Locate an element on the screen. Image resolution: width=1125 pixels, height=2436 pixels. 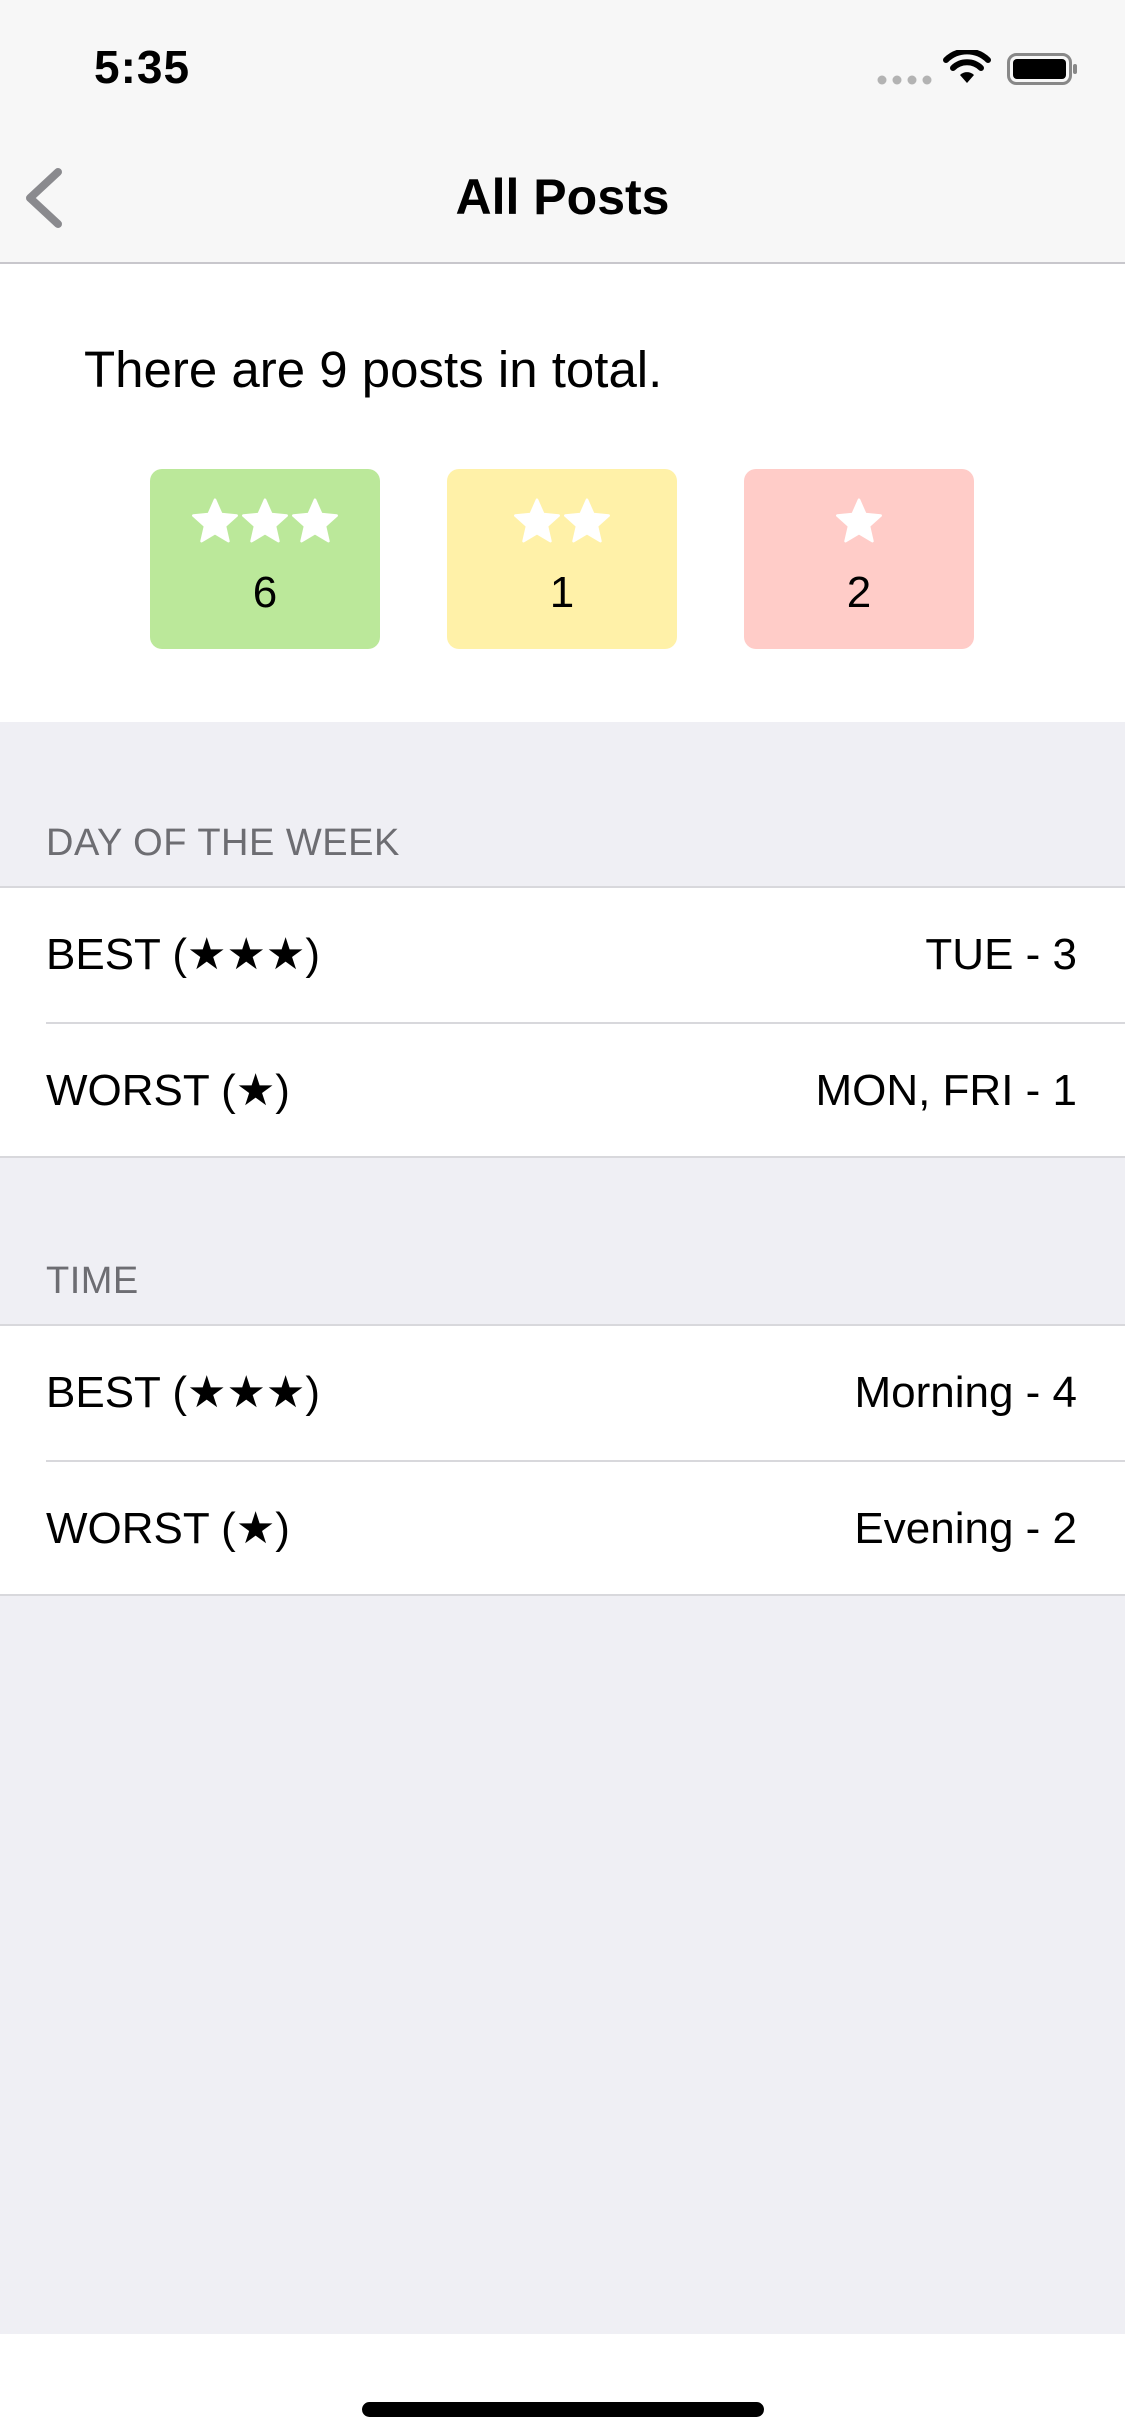
one-star-count-box: 2 is located at coordinates (859, 559).